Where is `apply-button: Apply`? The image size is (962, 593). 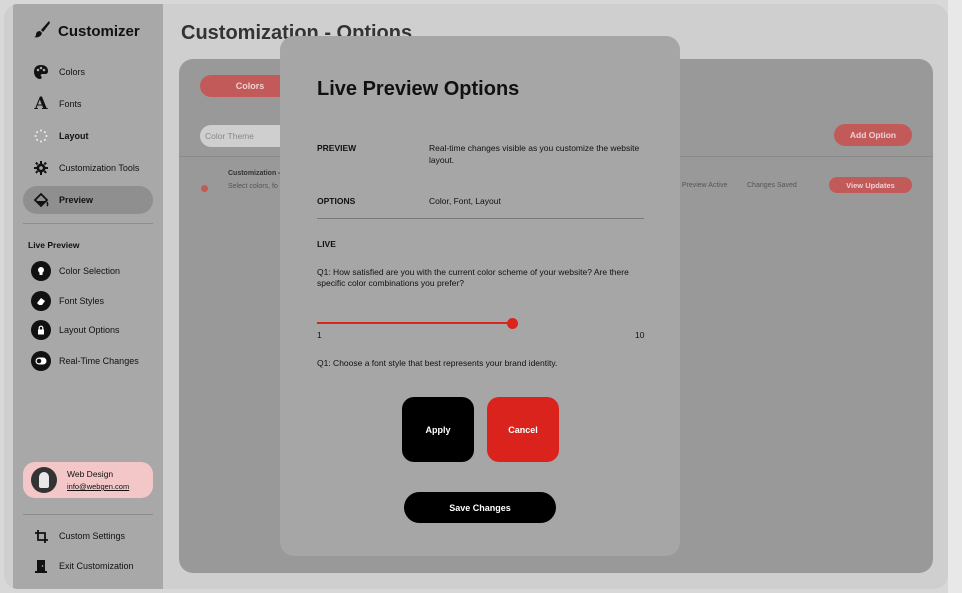 apply-button: Apply is located at coordinates (438, 429).